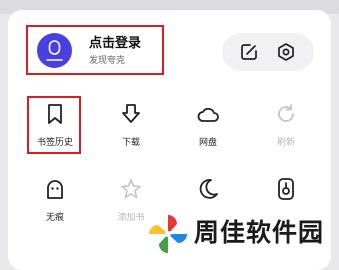 The width and height of the screenshot is (339, 270). What do you see at coordinates (208, 189) in the screenshot?
I see `moon-icon` at bounding box center [208, 189].